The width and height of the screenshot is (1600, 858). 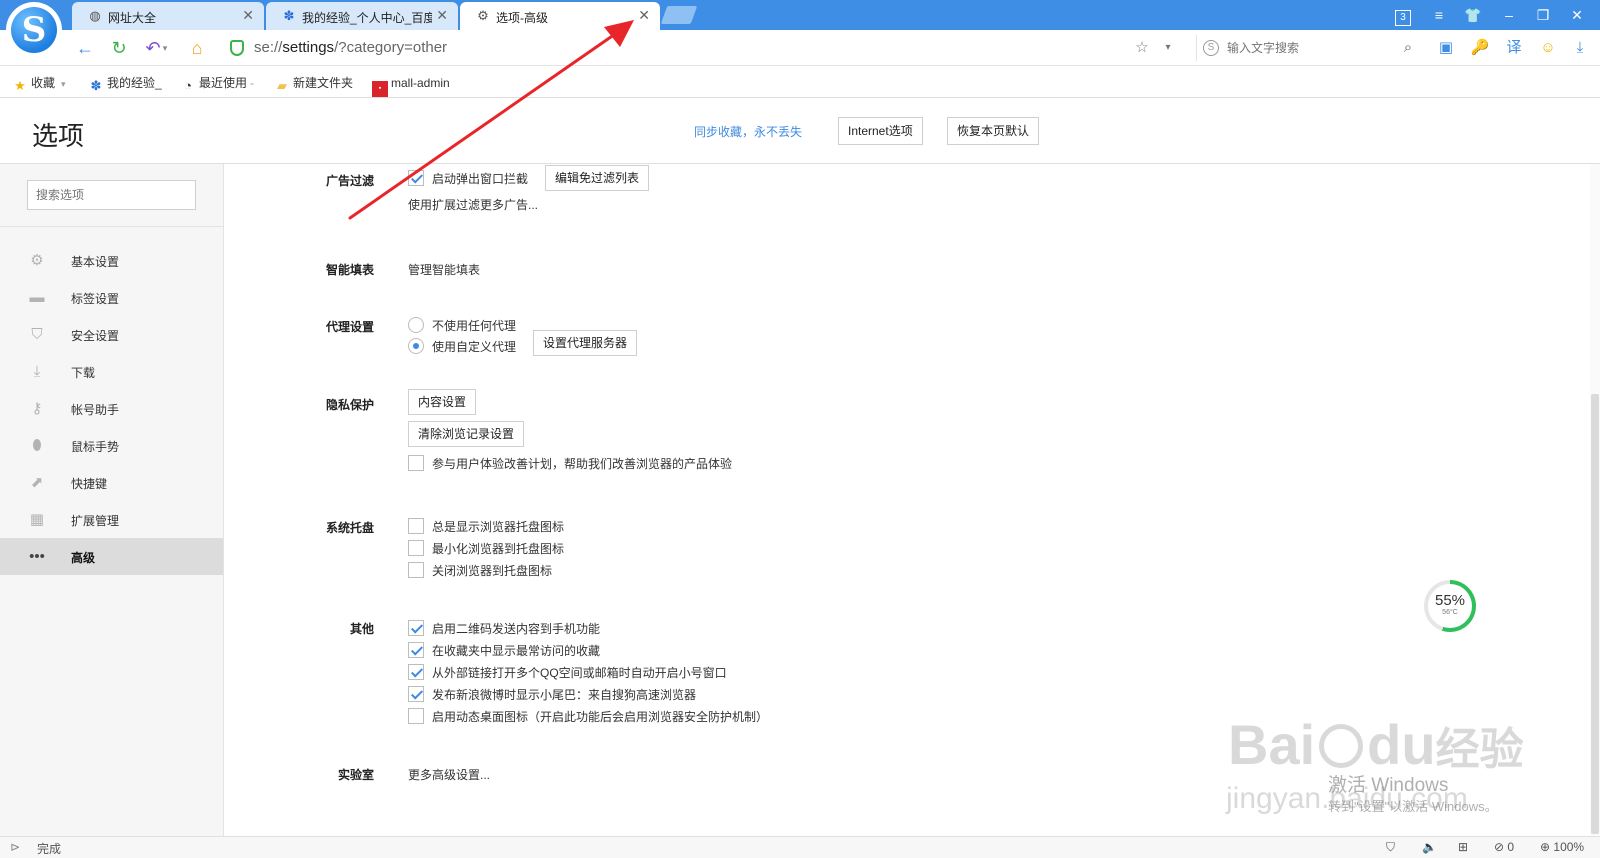 What do you see at coordinates (442, 402) in the screenshot?
I see `content-settings-button: 内容设置` at bounding box center [442, 402].